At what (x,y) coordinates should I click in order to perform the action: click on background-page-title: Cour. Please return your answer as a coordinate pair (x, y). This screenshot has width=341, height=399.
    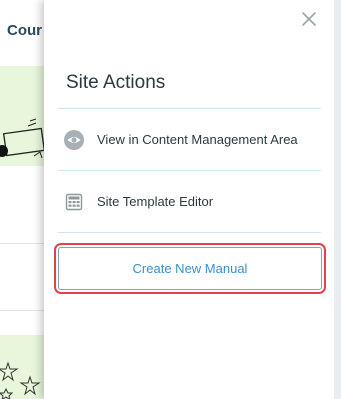
    Looking at the image, I should click on (24, 30).